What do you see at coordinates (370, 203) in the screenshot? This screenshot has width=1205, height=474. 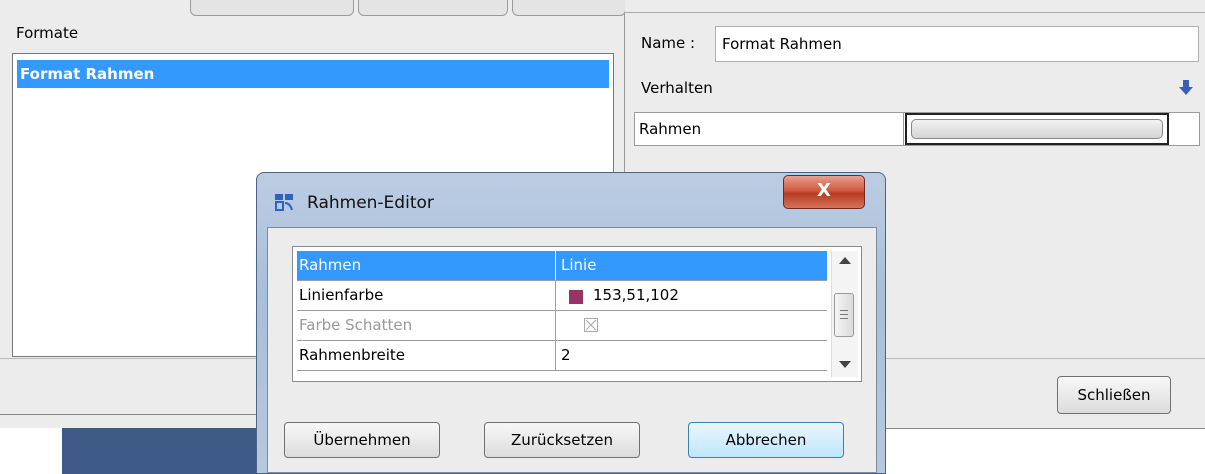 I see `dialog-title: Rahmen-Editor` at bounding box center [370, 203].